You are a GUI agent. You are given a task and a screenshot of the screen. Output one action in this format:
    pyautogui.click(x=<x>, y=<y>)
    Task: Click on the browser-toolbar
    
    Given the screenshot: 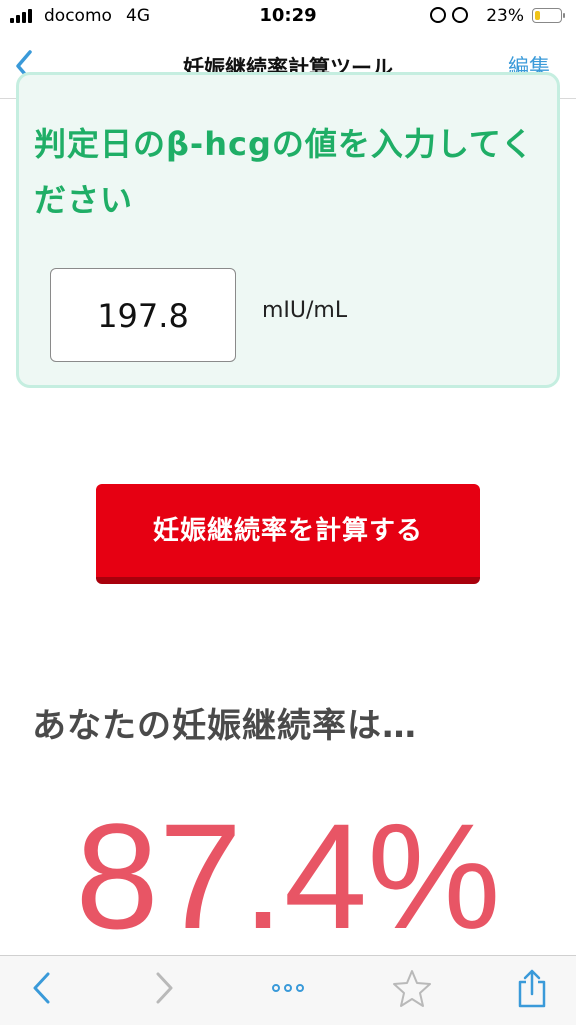 What is the action you would take?
    pyautogui.click(x=288, y=990)
    